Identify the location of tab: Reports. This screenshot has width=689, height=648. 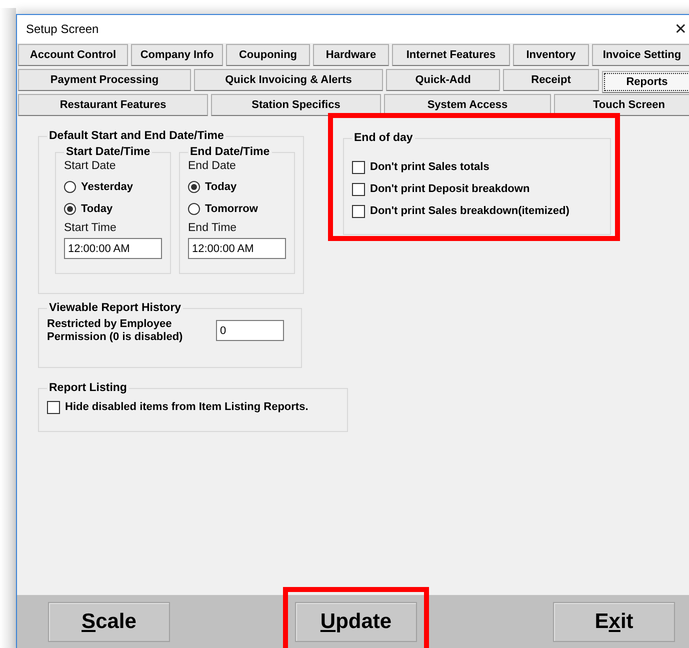
(645, 82).